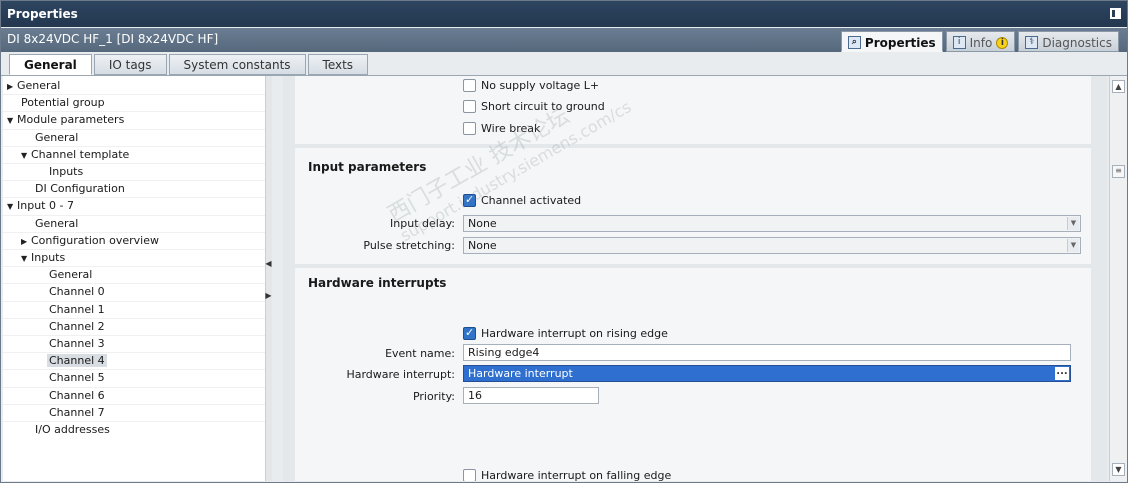 The image size is (1128, 483). Describe the element at coordinates (134, 413) in the screenshot. I see `tree-item-channel-7: Channel 7` at that location.